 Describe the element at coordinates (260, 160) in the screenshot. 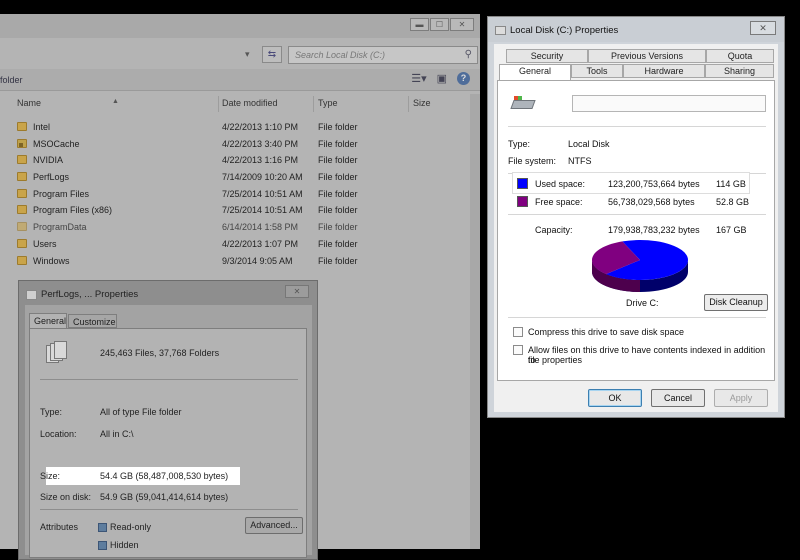

I see `file-date: 4/22/2013 1:16 PM` at that location.